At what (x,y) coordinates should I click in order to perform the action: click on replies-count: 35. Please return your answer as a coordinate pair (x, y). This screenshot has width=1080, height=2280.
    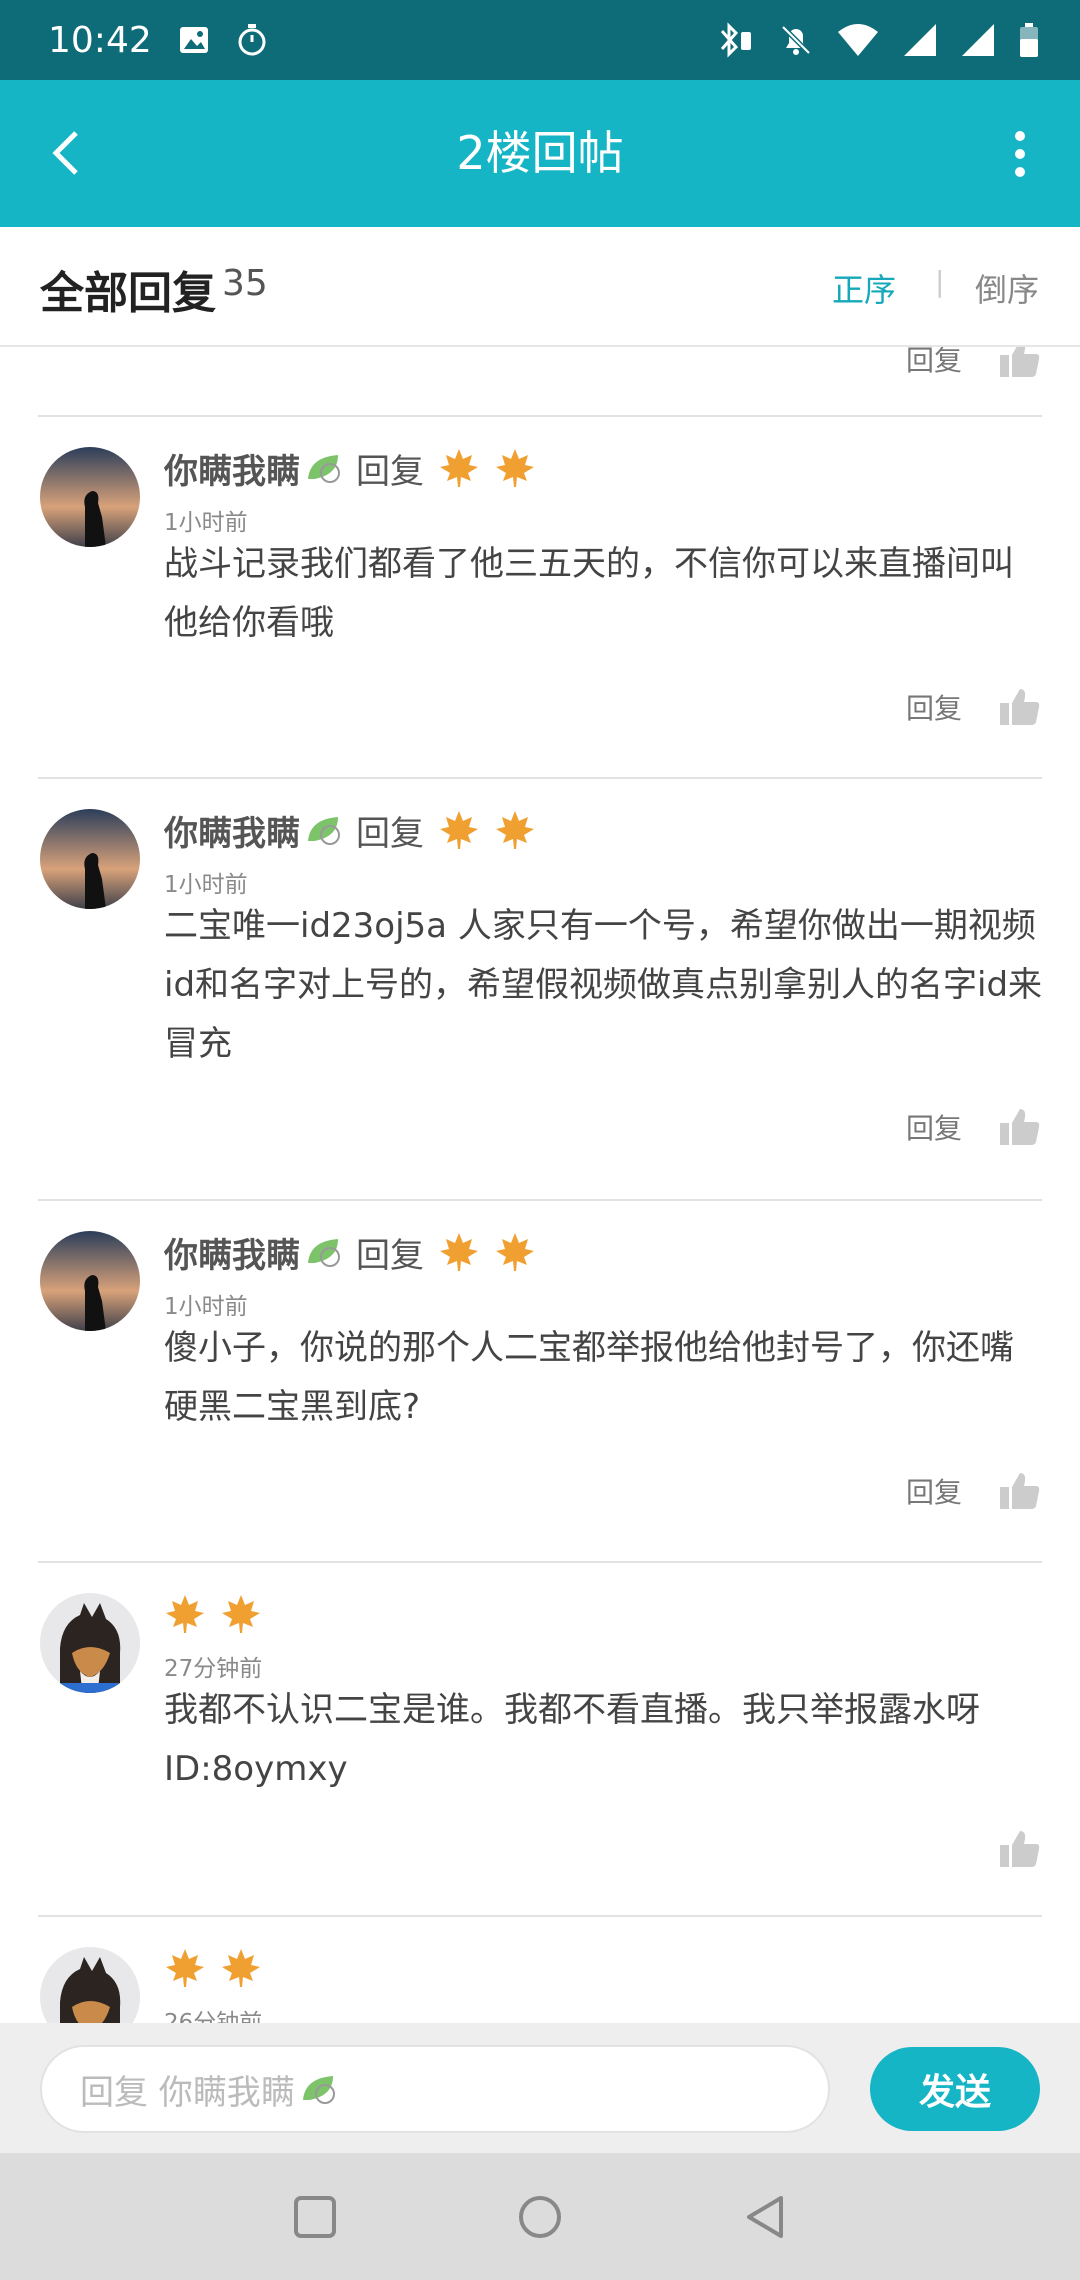
    Looking at the image, I should click on (245, 283).